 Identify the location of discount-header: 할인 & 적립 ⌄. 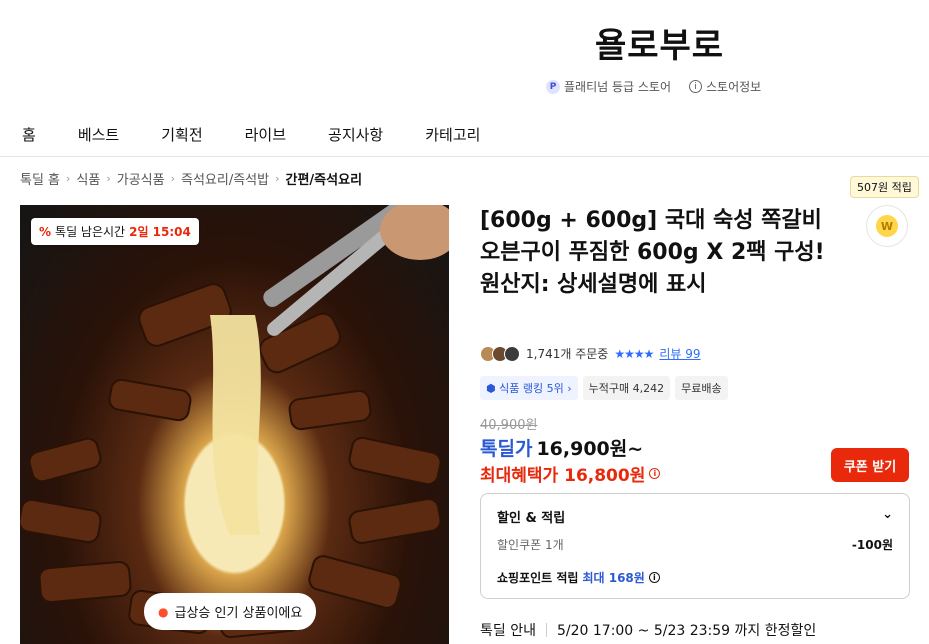
(695, 516).